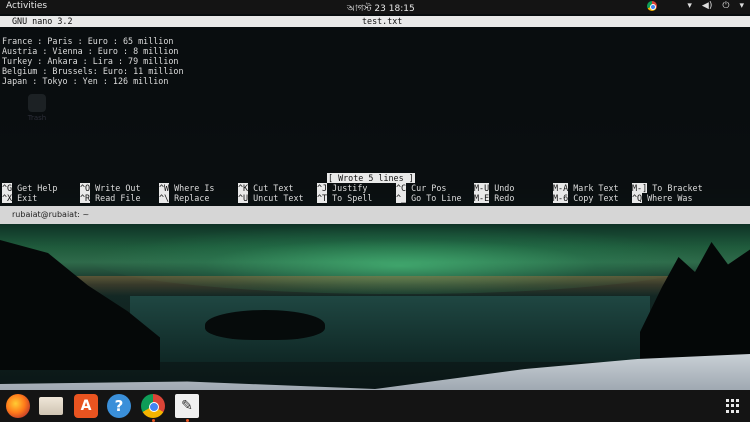 This screenshot has width=750, height=422. What do you see at coordinates (243, 198) in the screenshot?
I see `shortcut-key: ^U` at bounding box center [243, 198].